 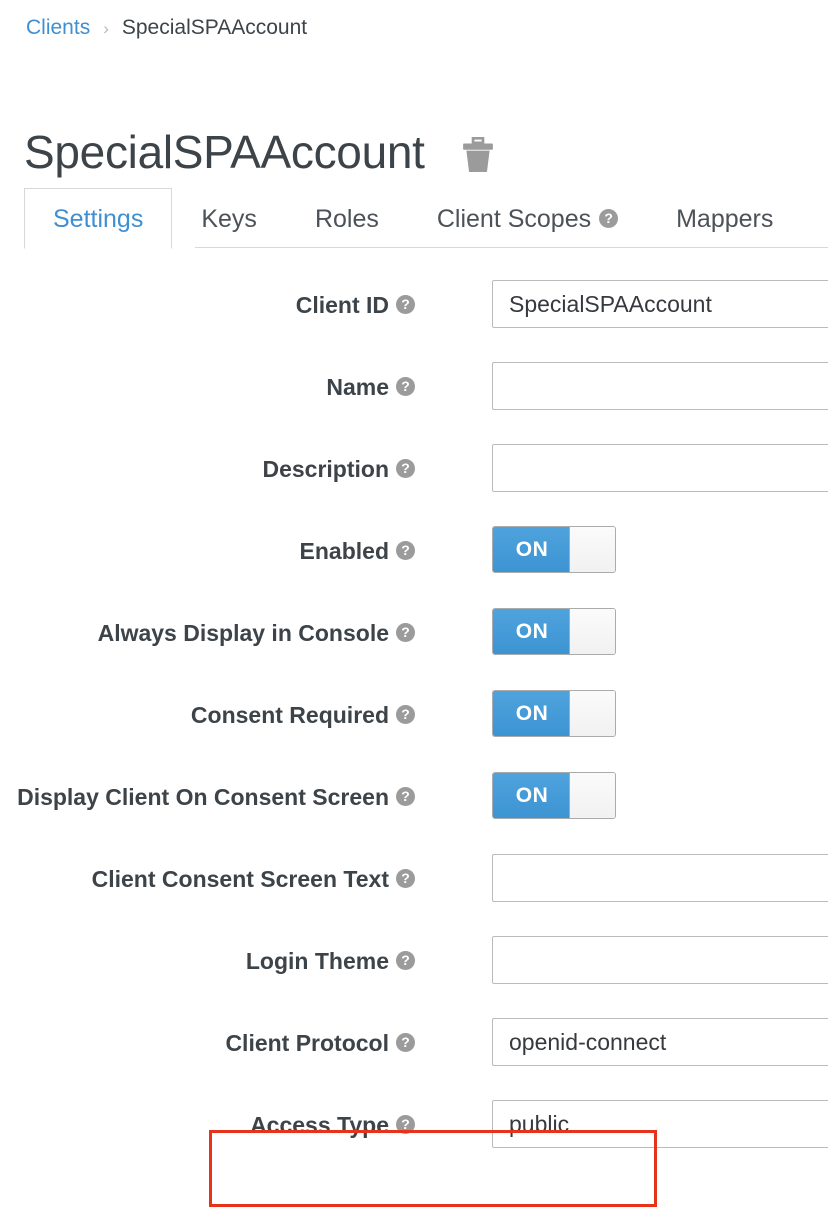 I want to click on consent-required-toggle: ON, so click(x=554, y=713).